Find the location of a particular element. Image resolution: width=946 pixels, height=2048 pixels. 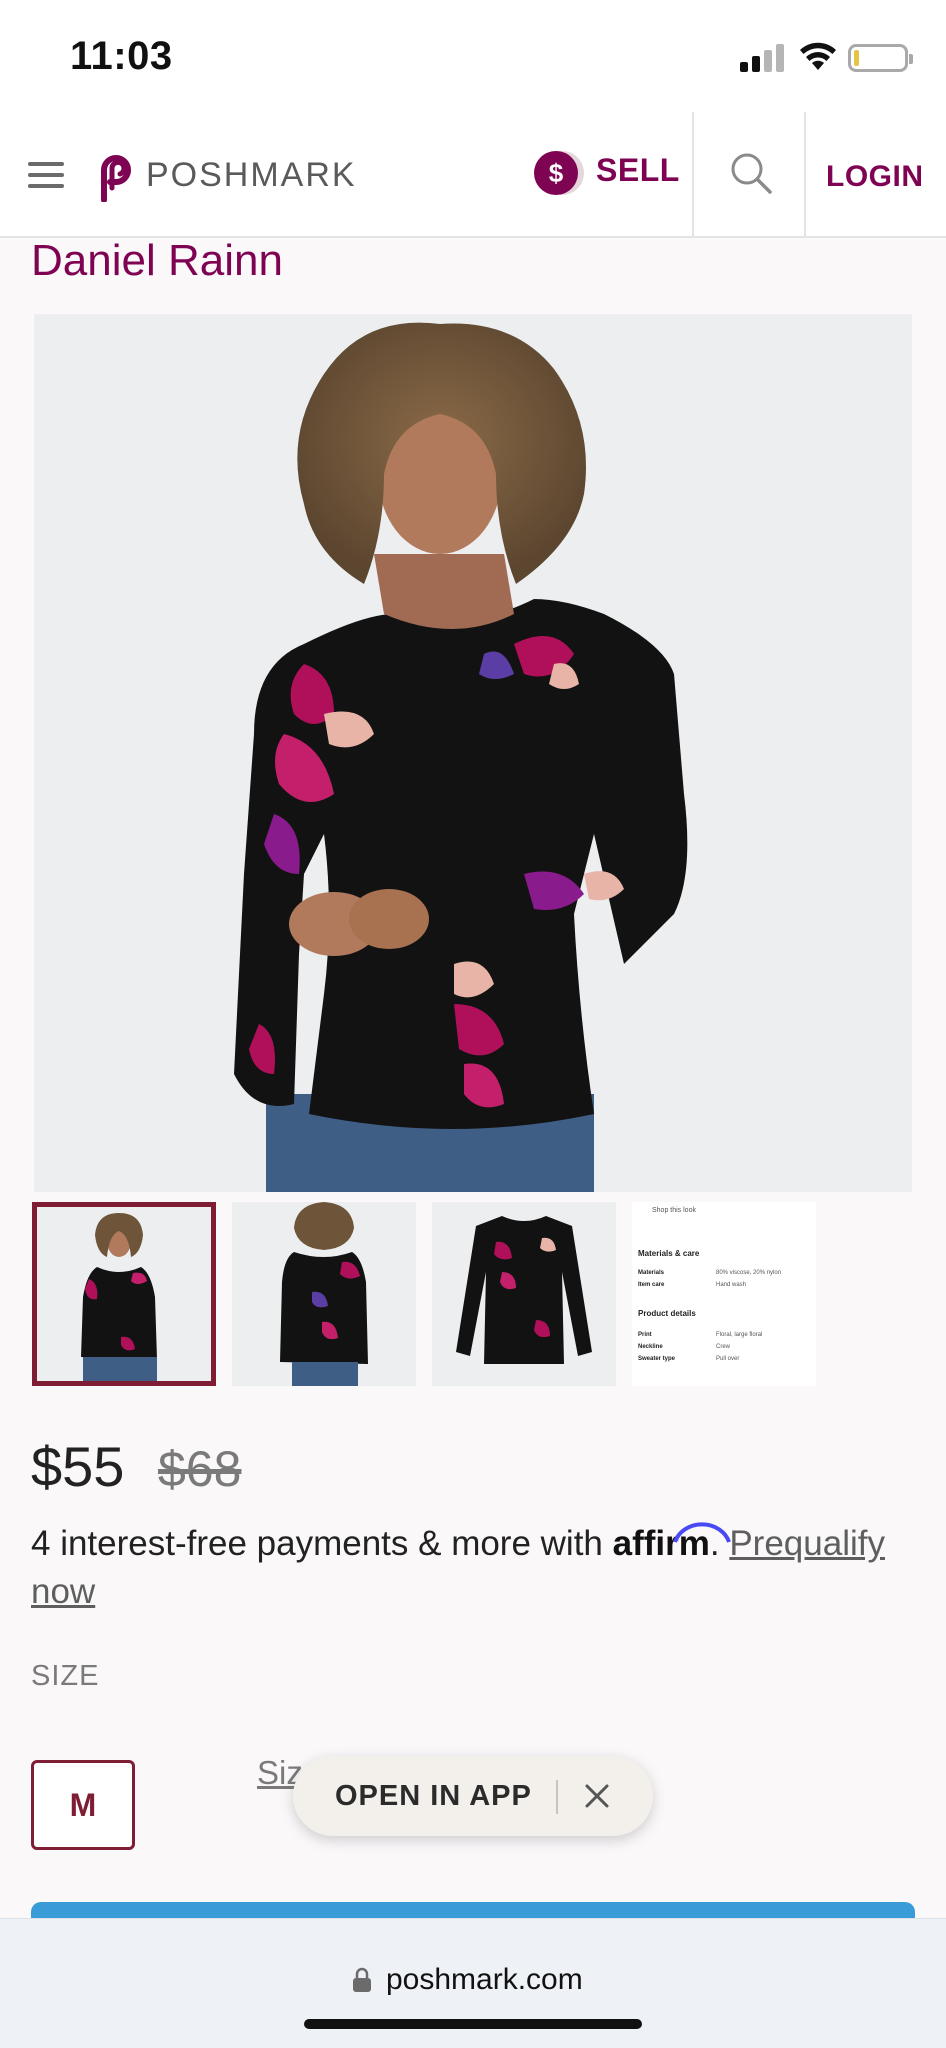

size-option-m: M is located at coordinates (83, 1805).